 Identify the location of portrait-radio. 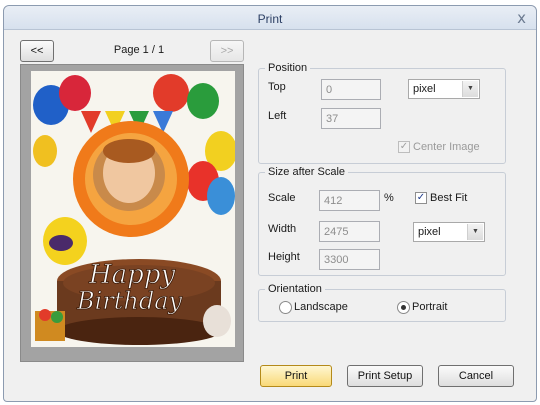
(403, 307).